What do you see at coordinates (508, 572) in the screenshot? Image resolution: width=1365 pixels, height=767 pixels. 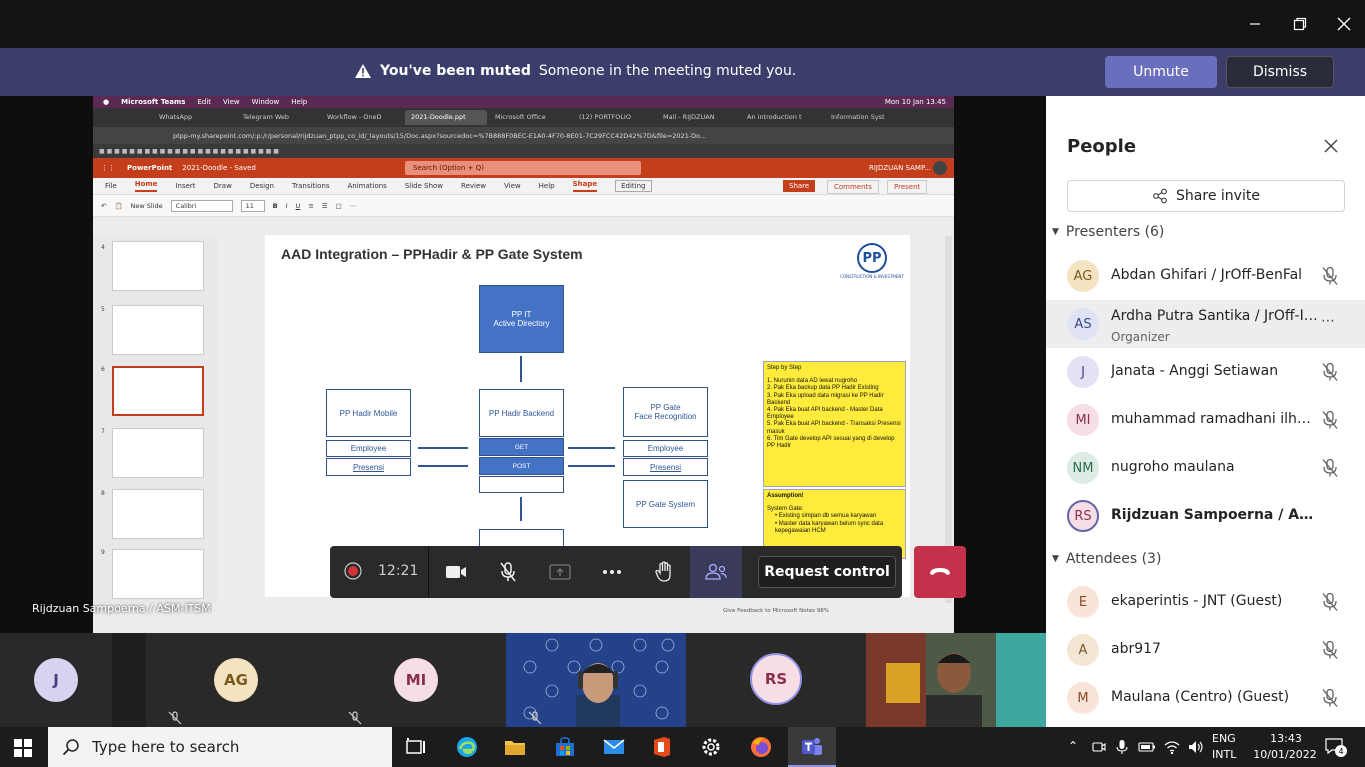 I see `mic-button` at bounding box center [508, 572].